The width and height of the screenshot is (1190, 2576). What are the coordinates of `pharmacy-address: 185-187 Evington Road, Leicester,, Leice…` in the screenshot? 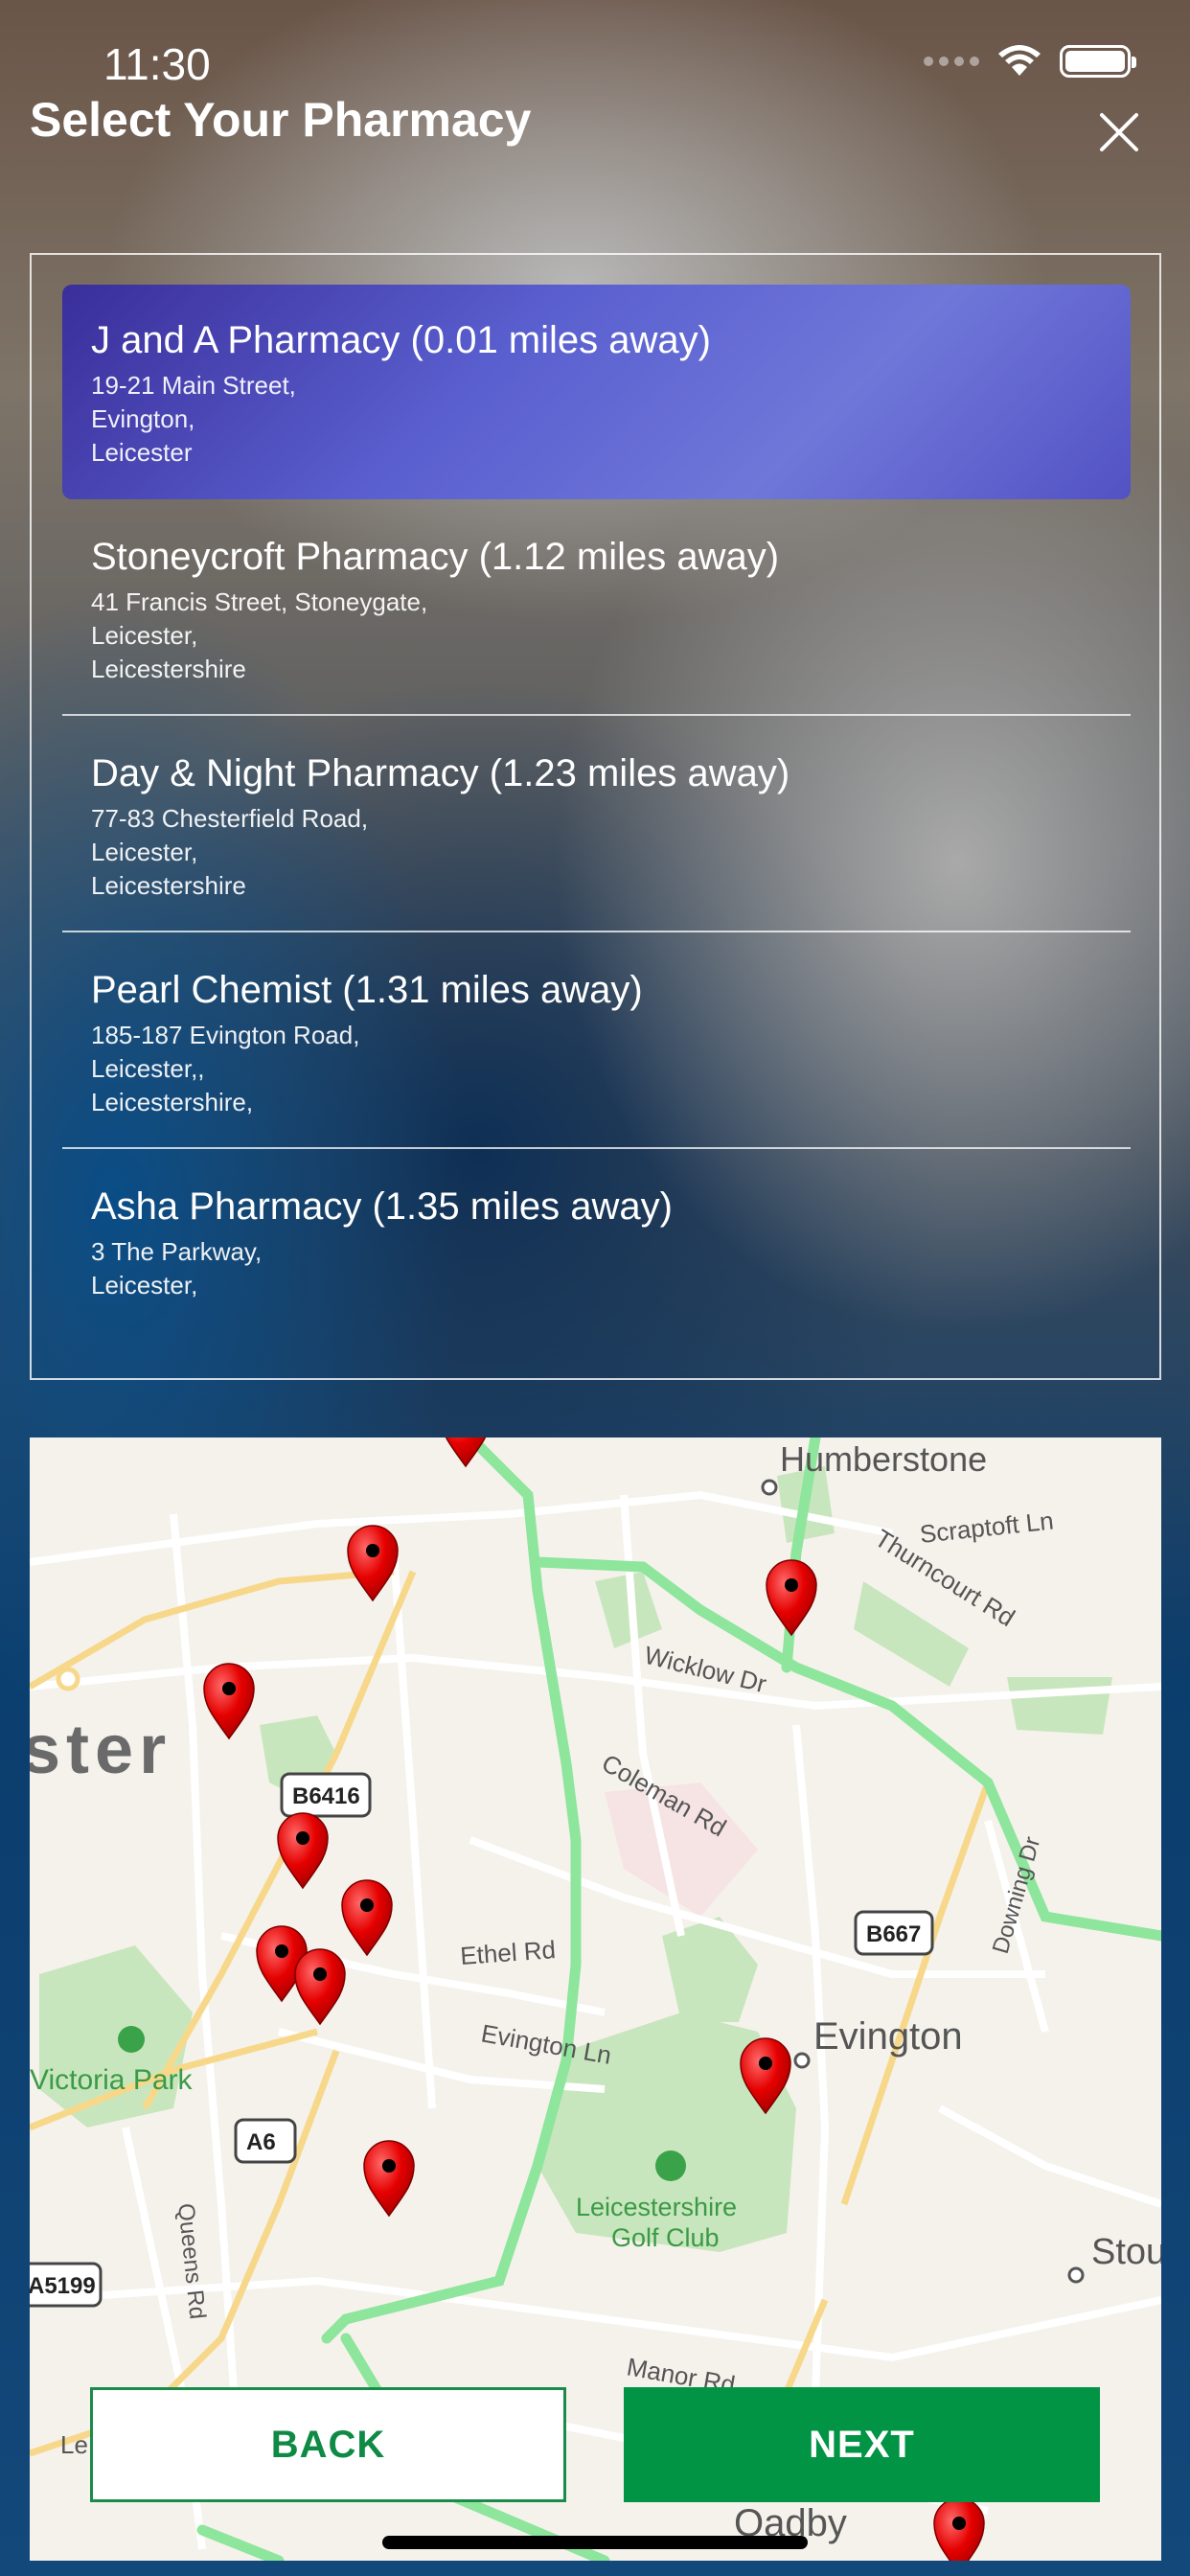 It's located at (596, 1069).